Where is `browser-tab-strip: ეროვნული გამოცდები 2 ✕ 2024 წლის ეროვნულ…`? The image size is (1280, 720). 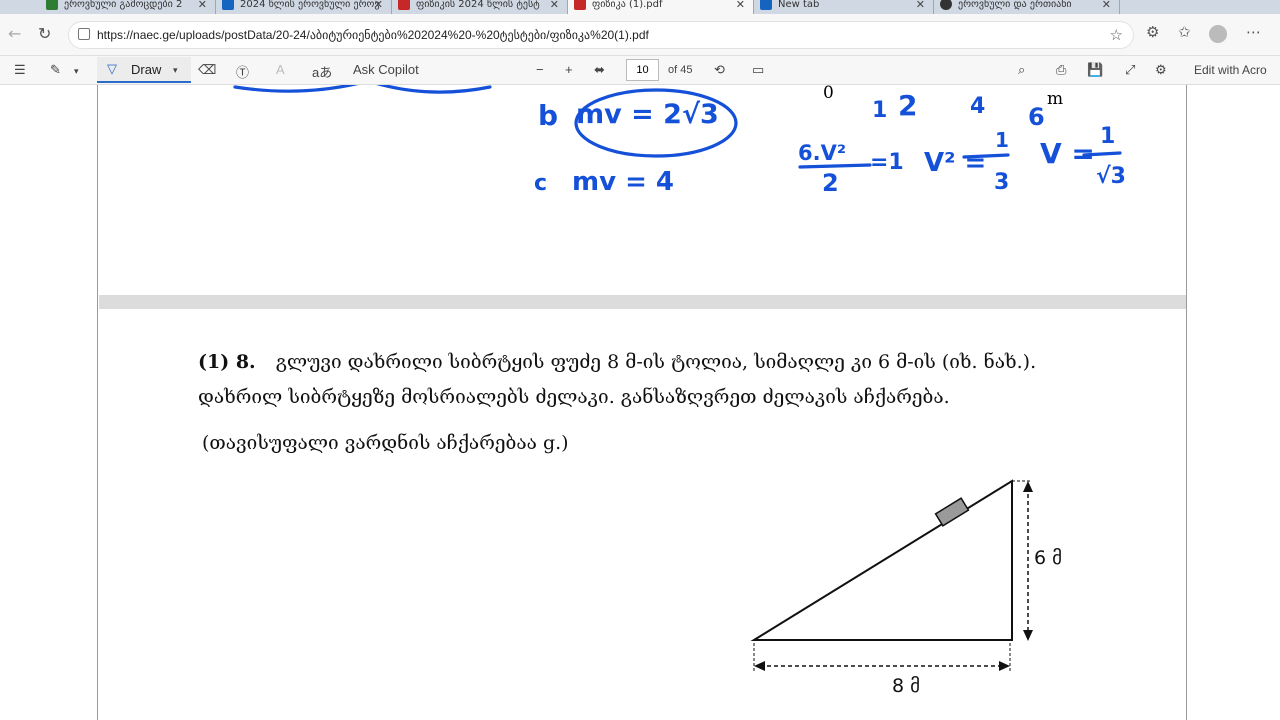 browser-tab-strip: ეროვნული გამოცდები 2 ✕ 2024 წლის ეროვნულ… is located at coordinates (640, 7).